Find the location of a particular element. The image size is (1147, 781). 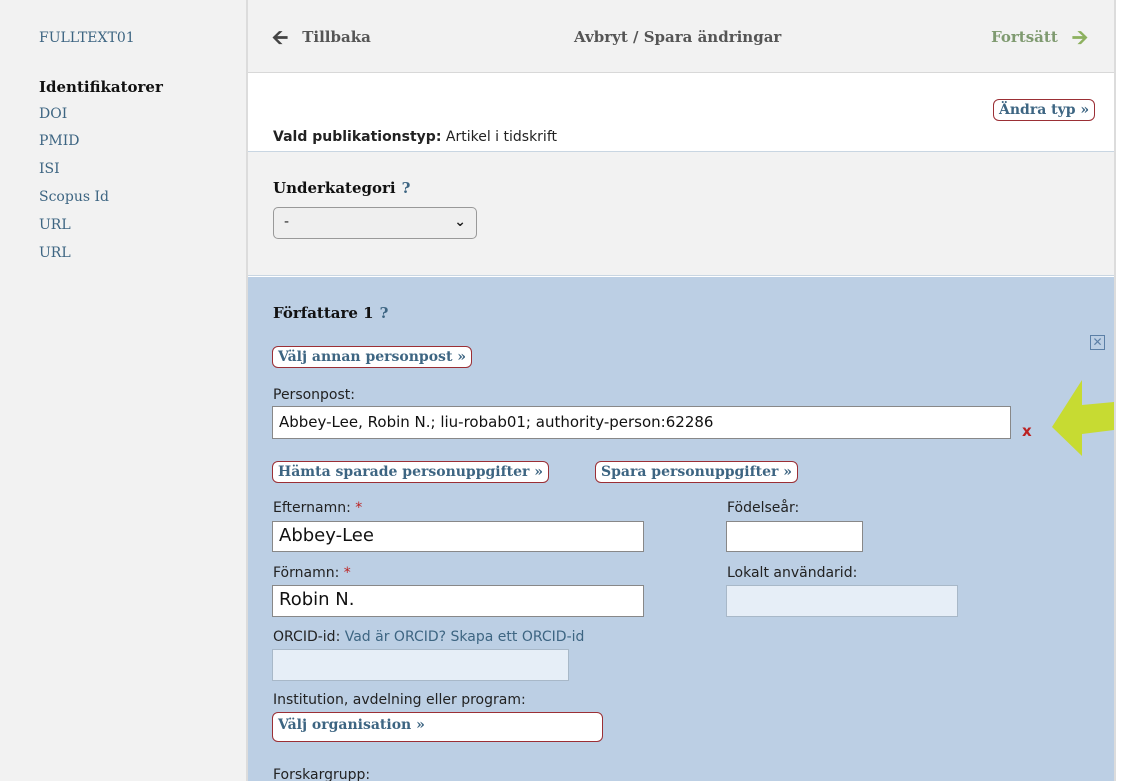

orcid-label: ORCID-id: is located at coordinates (307, 637).